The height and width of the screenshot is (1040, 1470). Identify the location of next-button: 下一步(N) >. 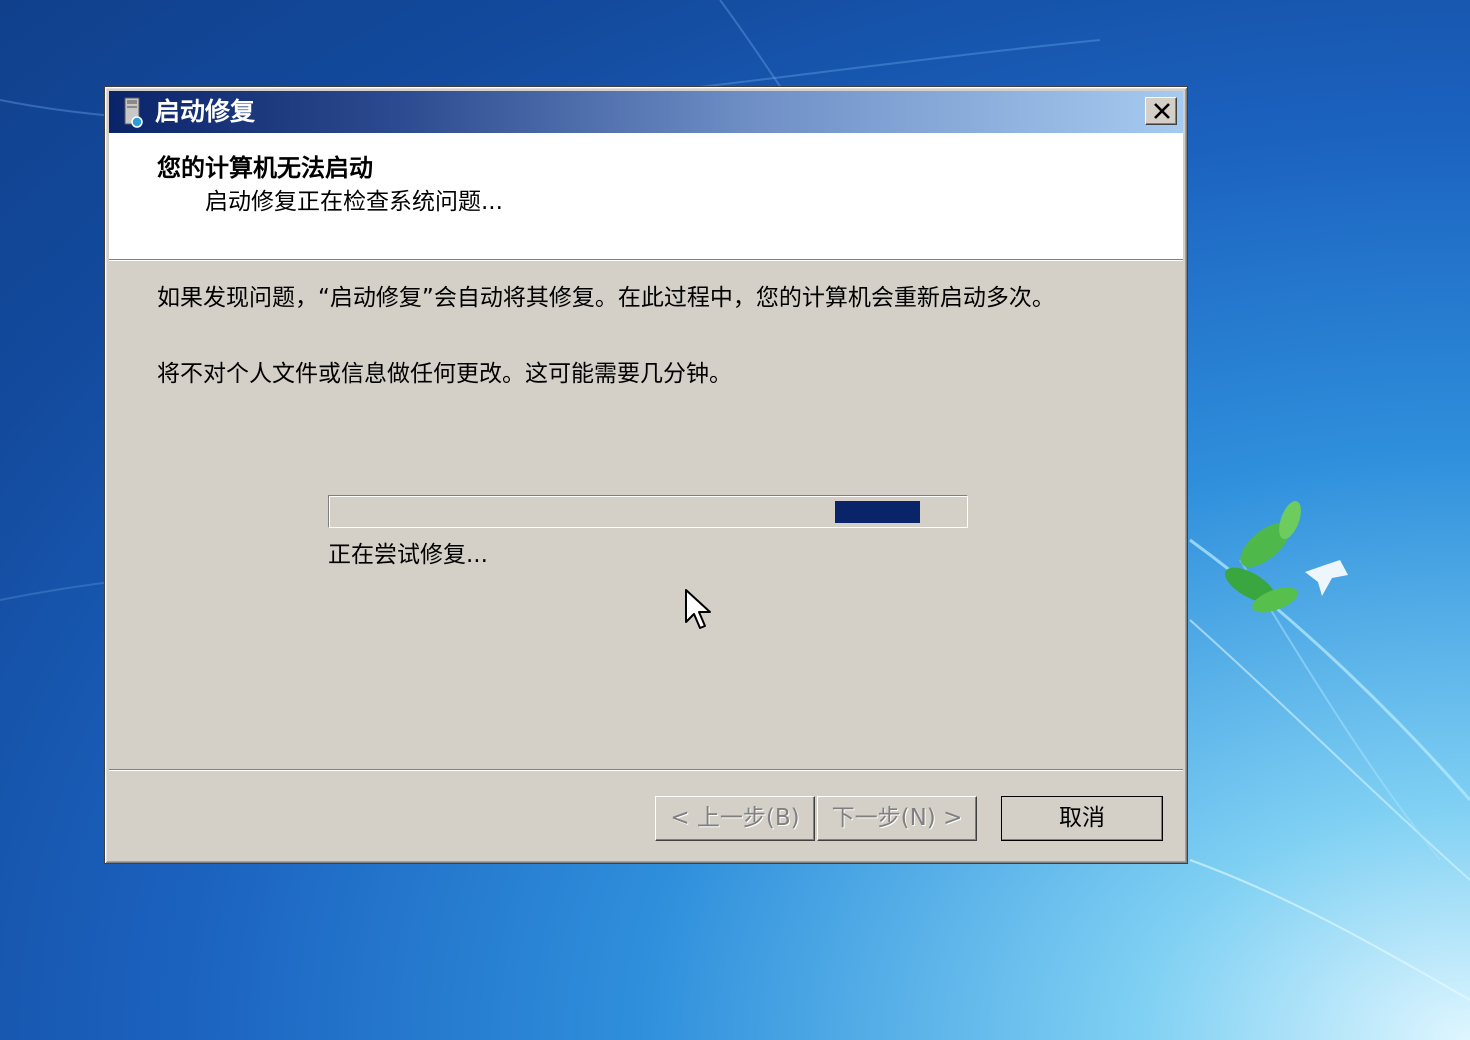
(897, 818).